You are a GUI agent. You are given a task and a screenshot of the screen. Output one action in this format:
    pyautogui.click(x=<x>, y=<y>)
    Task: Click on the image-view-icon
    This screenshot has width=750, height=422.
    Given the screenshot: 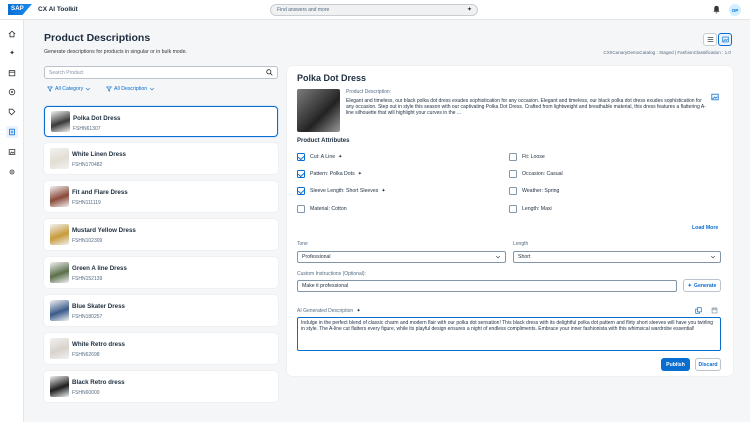 What is the action you would take?
    pyautogui.click(x=725, y=39)
    